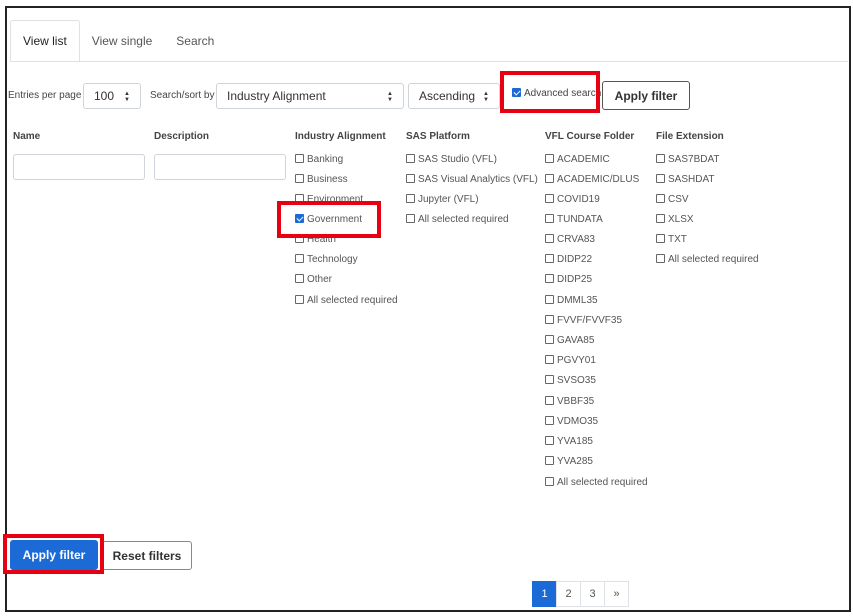 The height and width of the screenshot is (616, 853). I want to click on industry-option-government: Government, so click(328, 220).